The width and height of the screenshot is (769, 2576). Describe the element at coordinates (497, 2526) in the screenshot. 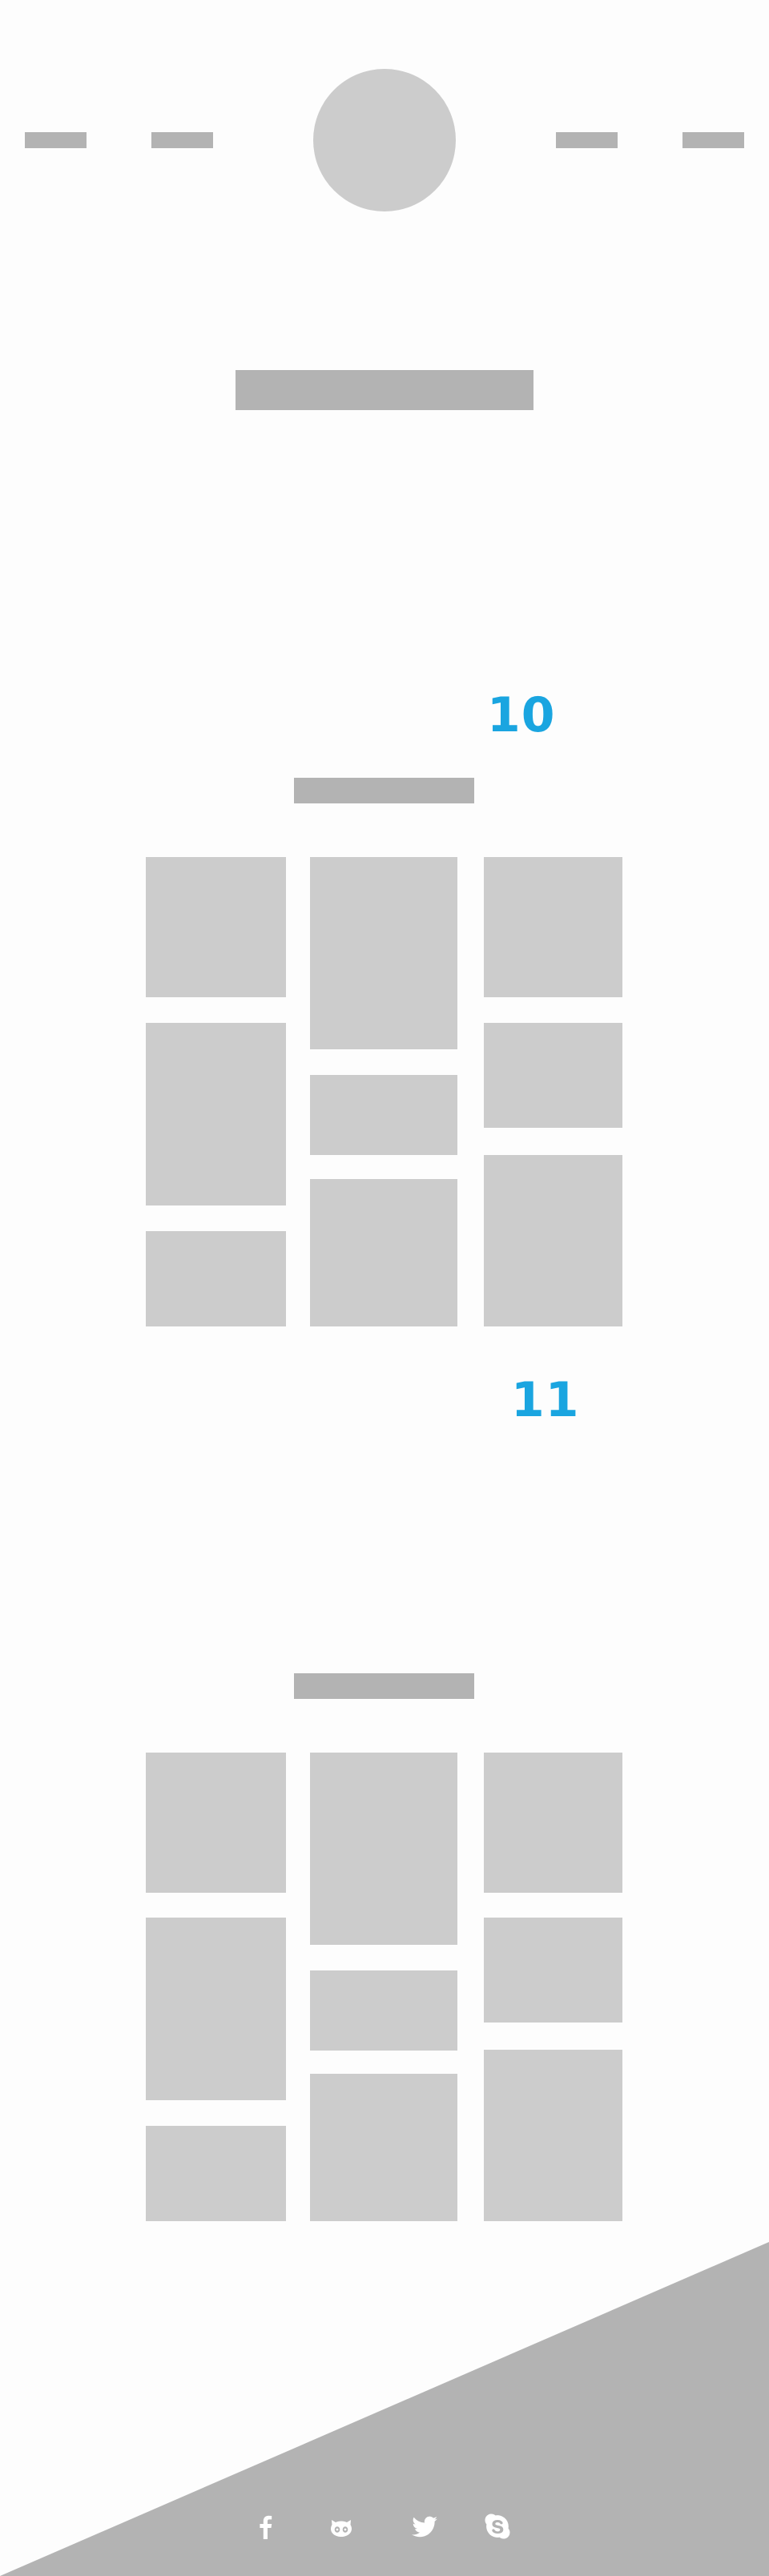

I see `skype-icon` at that location.